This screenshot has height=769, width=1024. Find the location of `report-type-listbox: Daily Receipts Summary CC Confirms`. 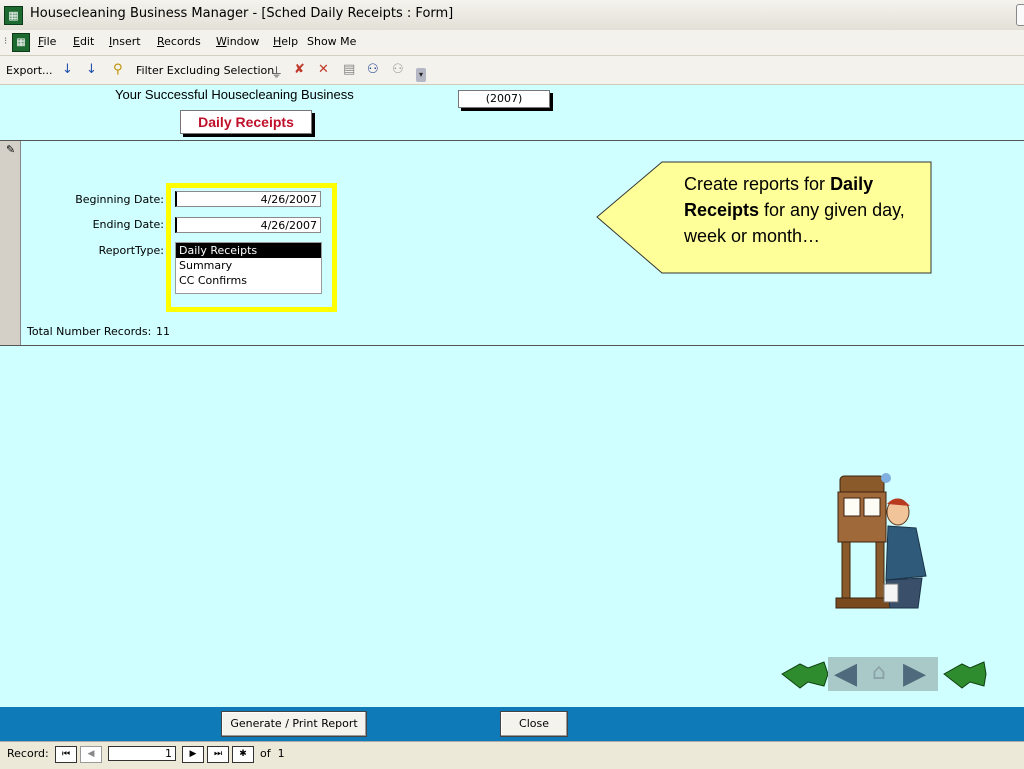

report-type-listbox: Daily Receipts Summary CC Confirms is located at coordinates (248, 268).